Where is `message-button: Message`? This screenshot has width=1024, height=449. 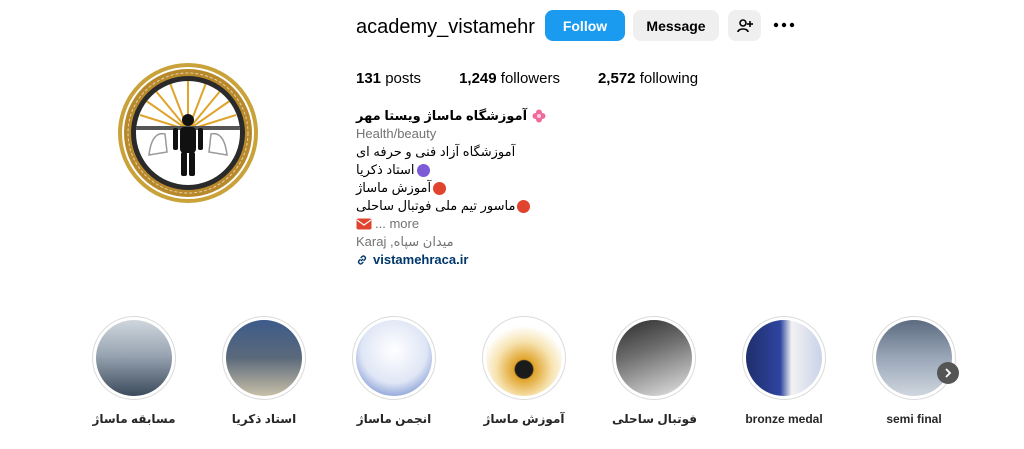 message-button: Message is located at coordinates (676, 25).